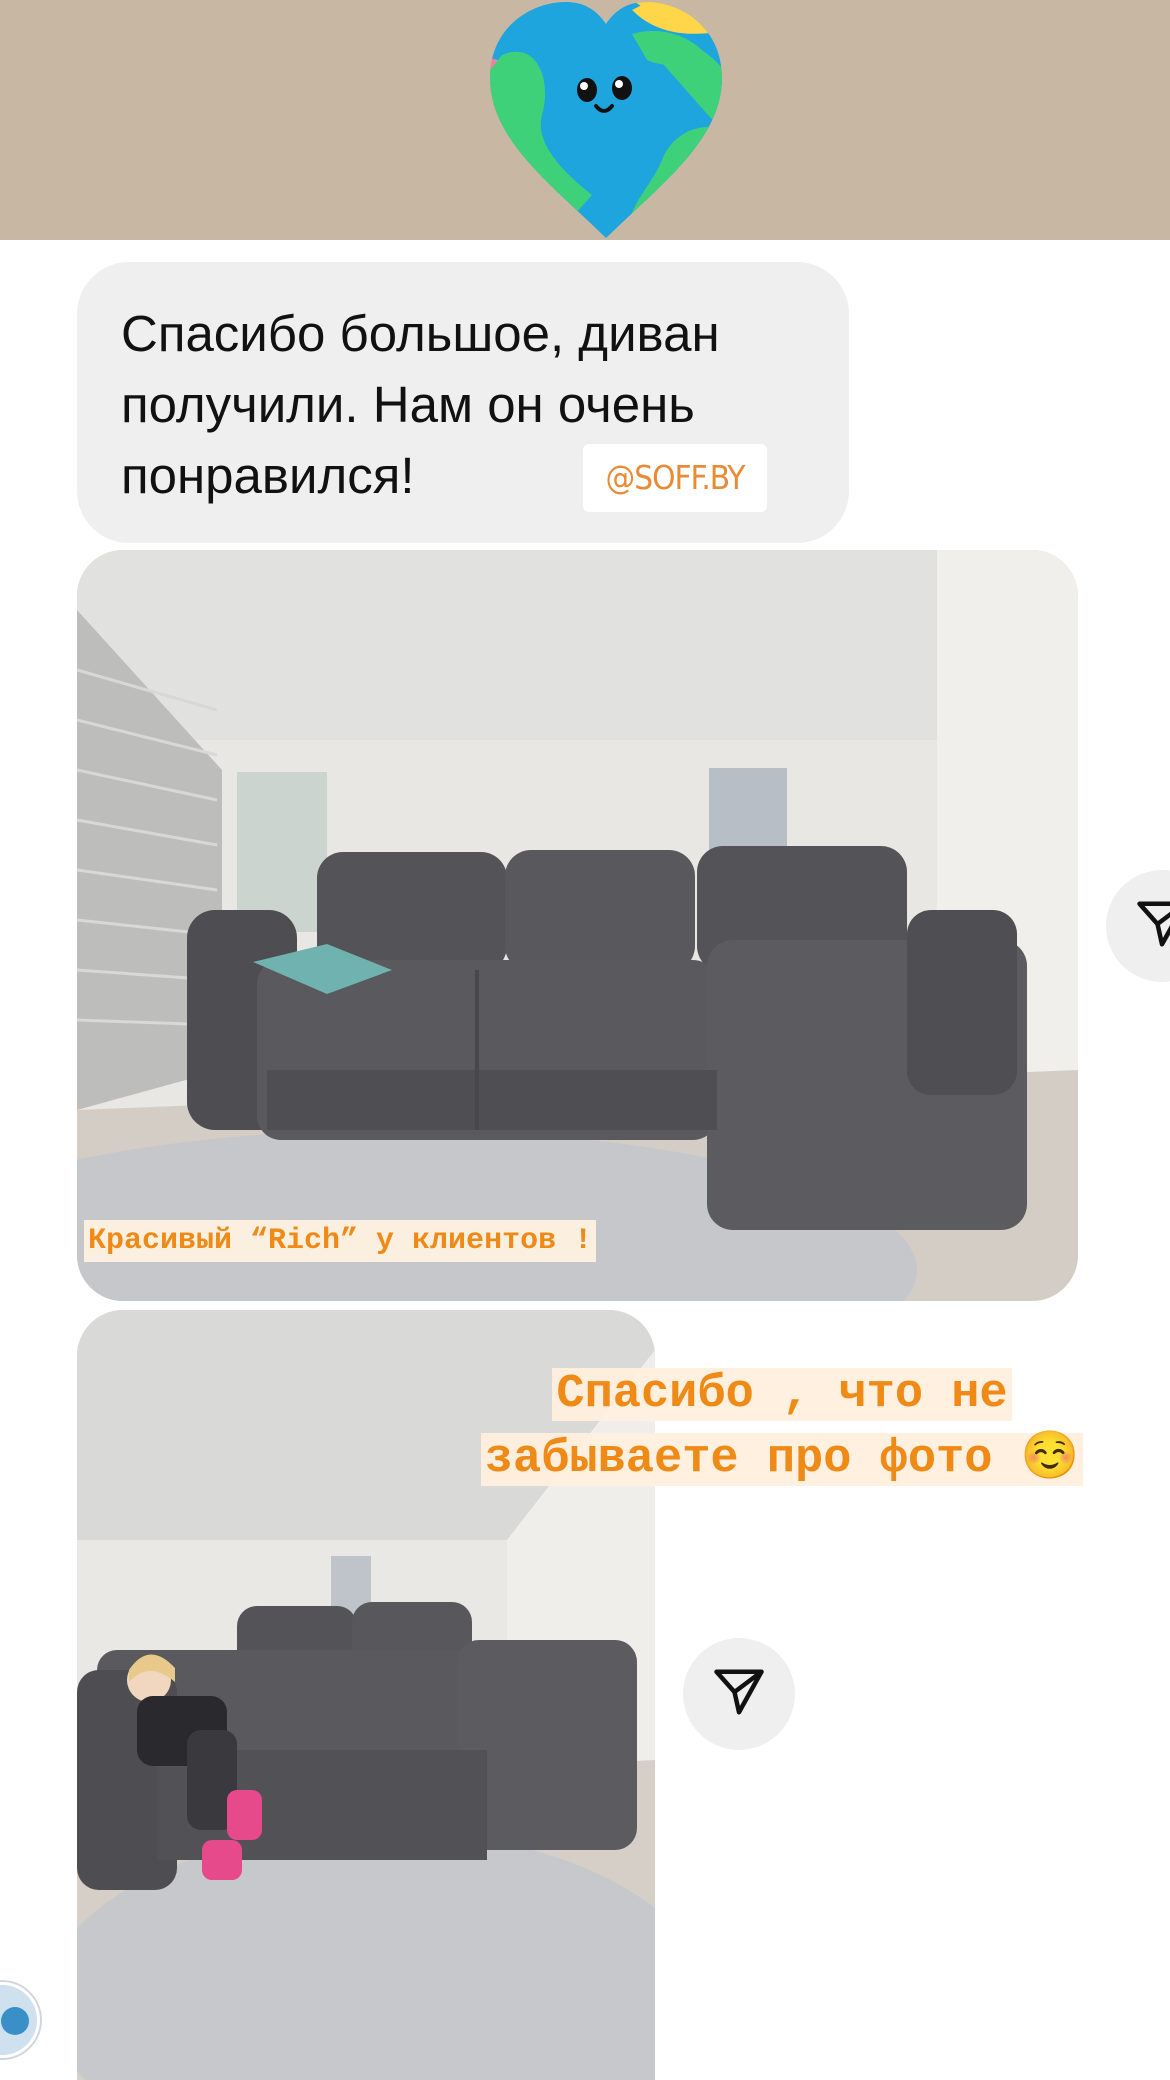 This screenshot has height=2080, width=1170. I want to click on photo-caption-1: Красивый “Rich” у клиентов !, so click(340, 1241).